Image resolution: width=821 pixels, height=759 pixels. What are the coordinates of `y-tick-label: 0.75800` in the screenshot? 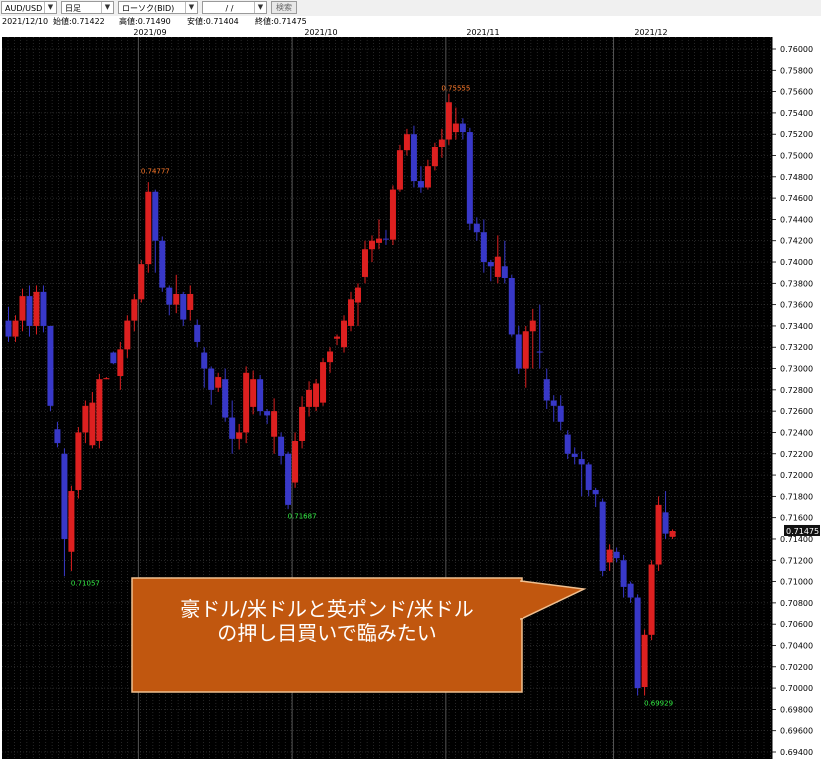 It's located at (796, 70).